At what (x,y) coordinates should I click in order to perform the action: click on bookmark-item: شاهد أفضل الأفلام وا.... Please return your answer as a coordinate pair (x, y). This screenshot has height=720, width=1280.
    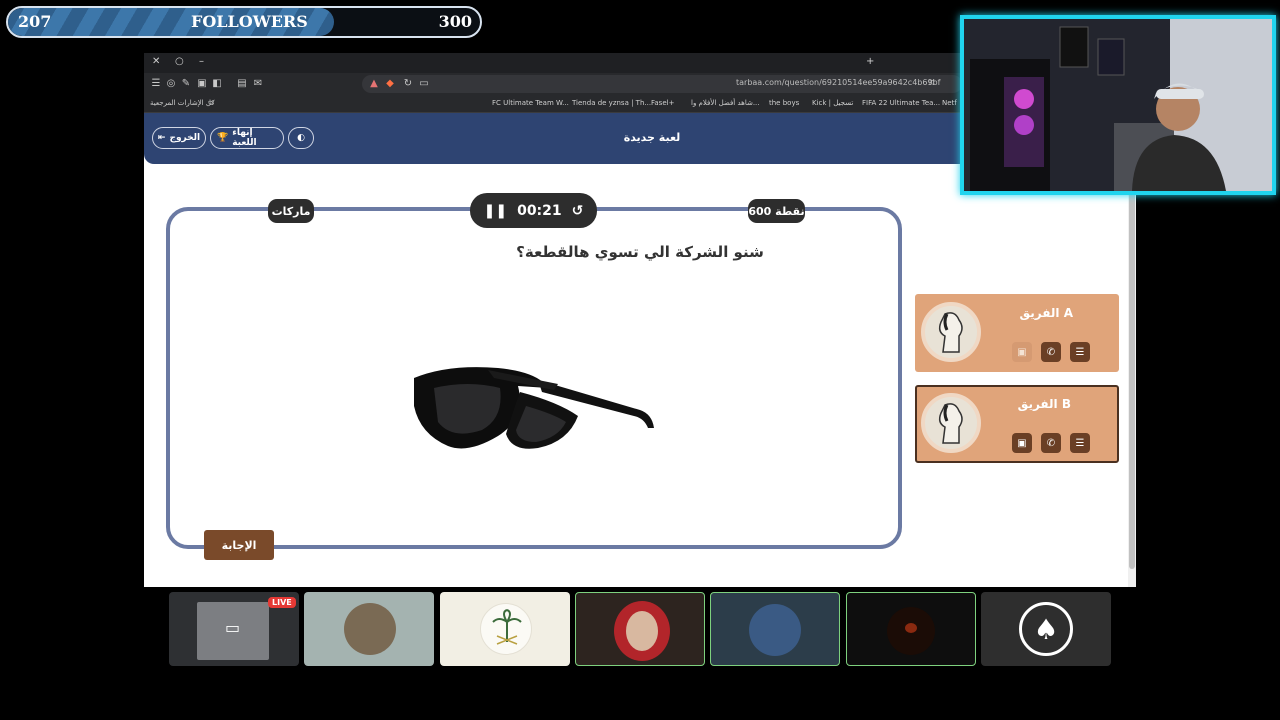
    Looking at the image, I should click on (725, 103).